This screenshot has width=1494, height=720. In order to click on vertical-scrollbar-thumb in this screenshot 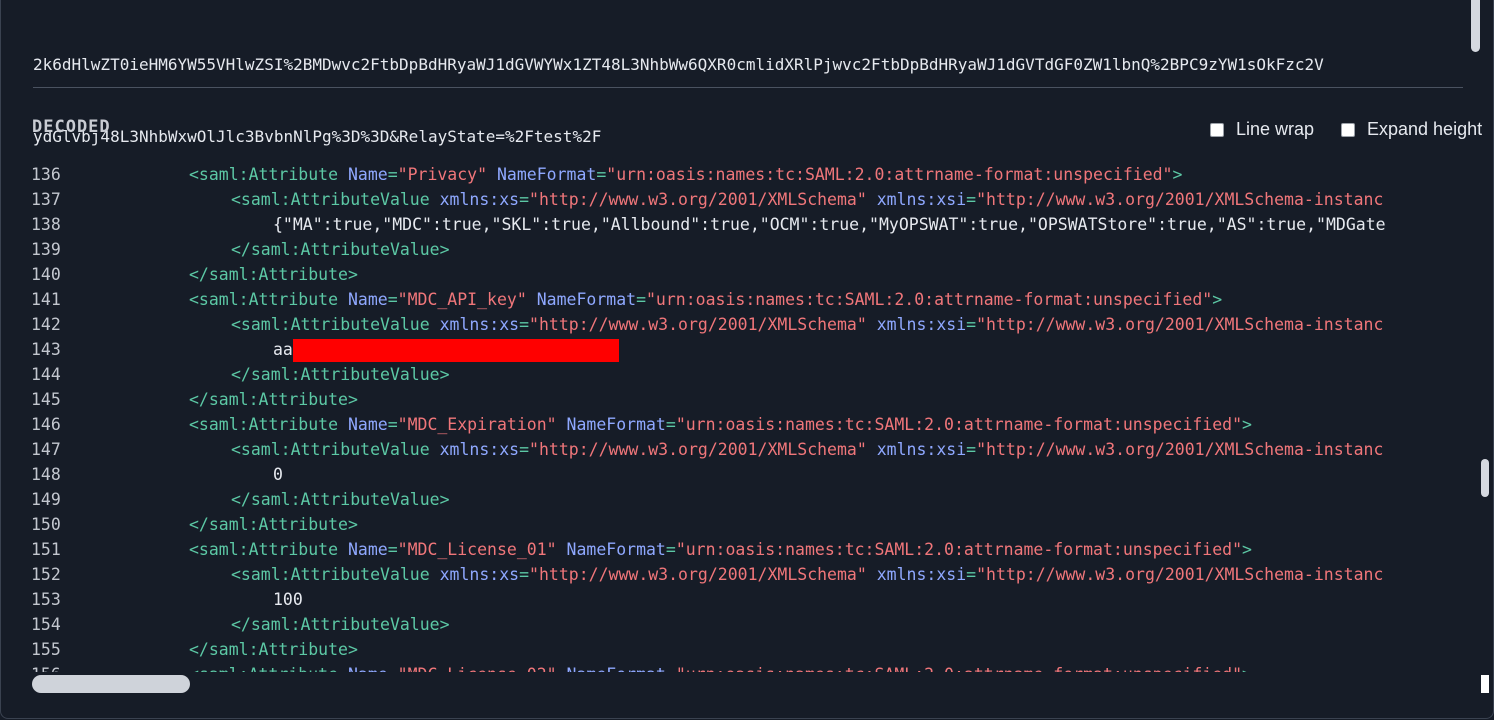, I will do `click(1485, 478)`.